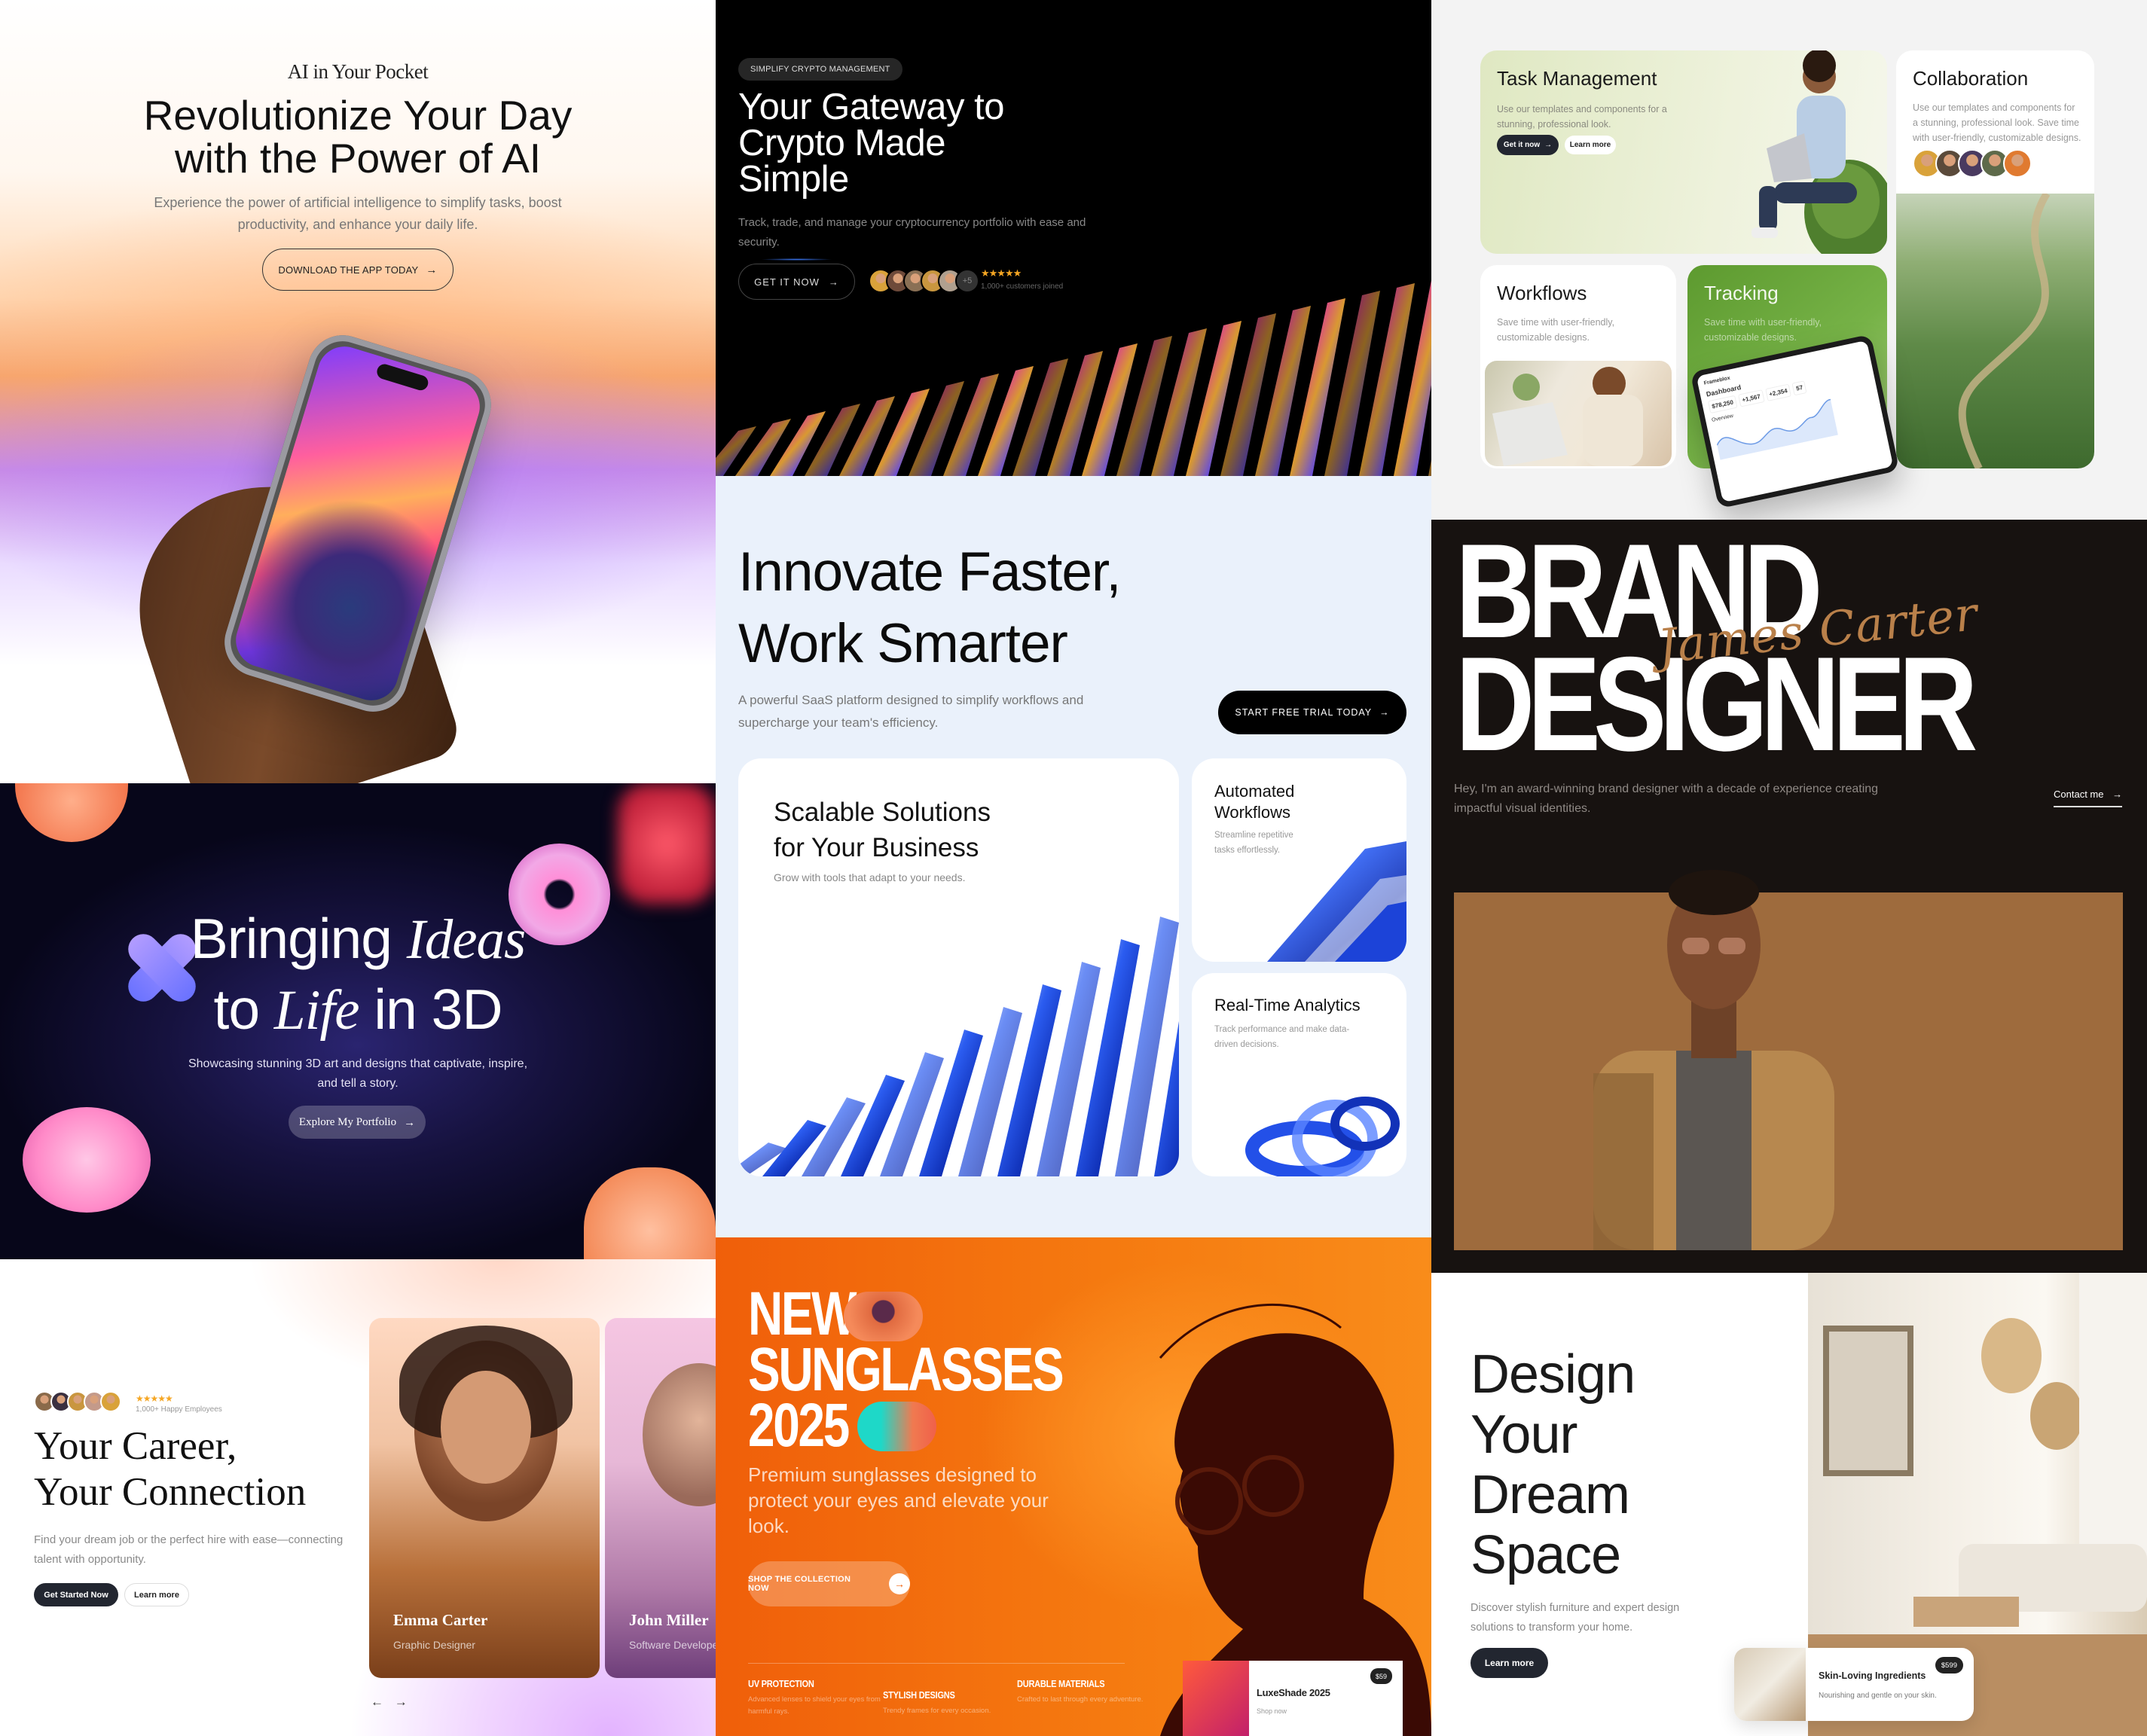  What do you see at coordinates (377, 1702) in the screenshot?
I see `arrow-left-icon: ←` at bounding box center [377, 1702].